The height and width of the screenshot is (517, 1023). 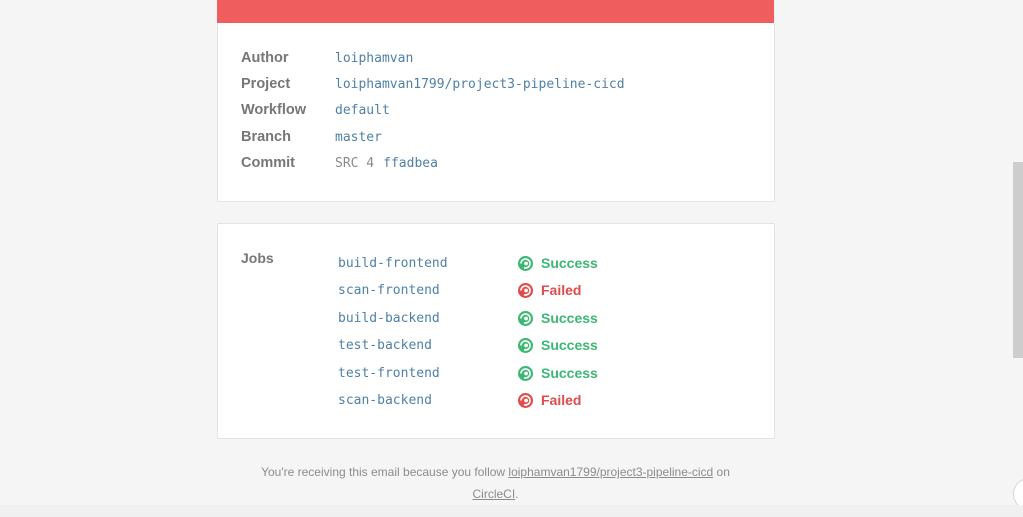 What do you see at coordinates (495, 11) in the screenshot?
I see `failure-banner` at bounding box center [495, 11].